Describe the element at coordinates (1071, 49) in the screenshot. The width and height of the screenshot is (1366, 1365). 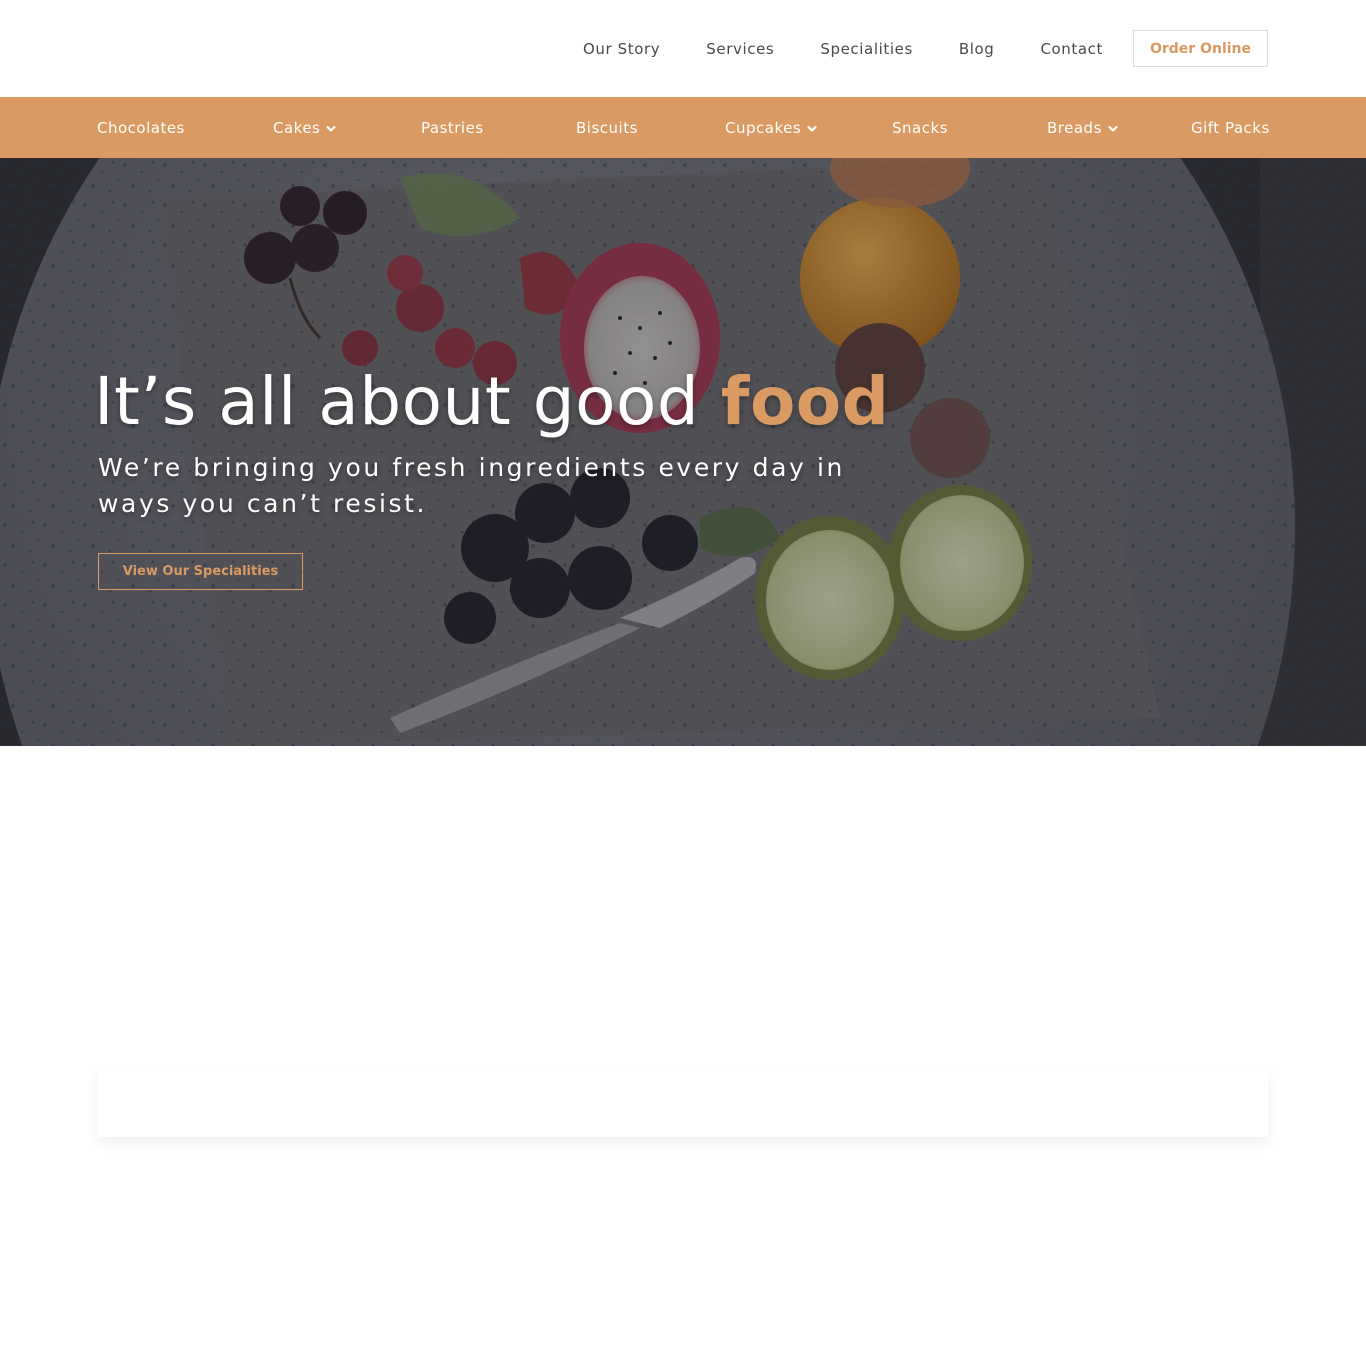
I see `nav-link-contact: Contact` at that location.